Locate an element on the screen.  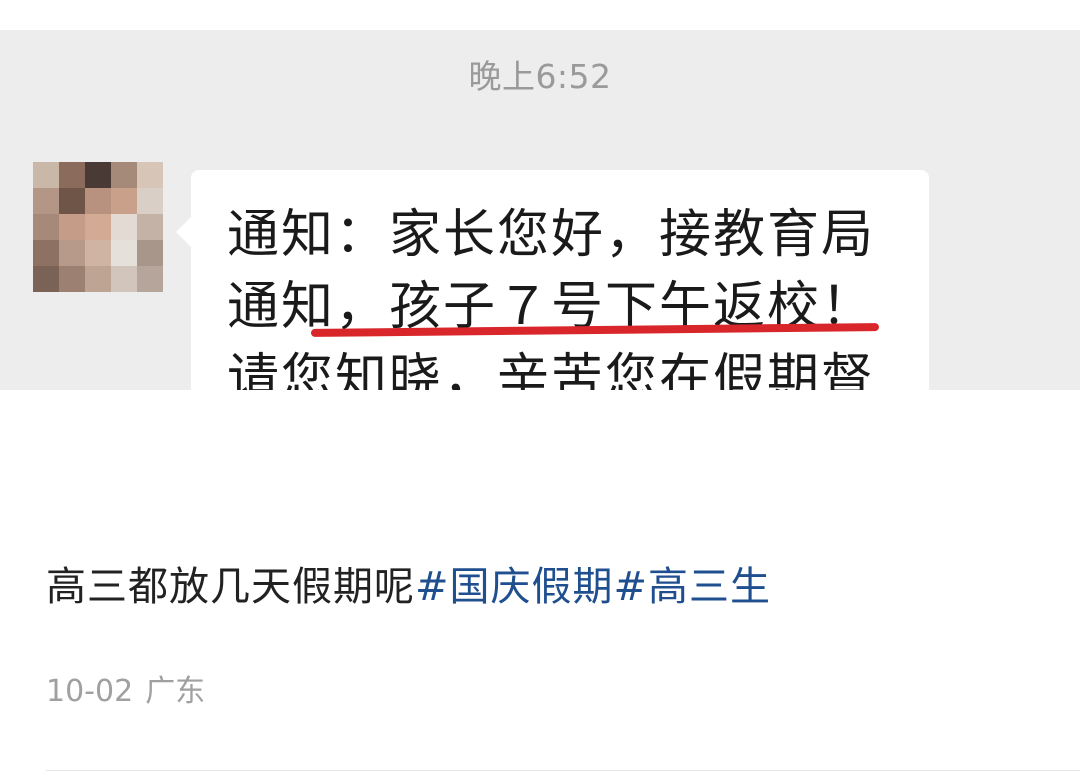
chat-timestamp: 晚上6:52 is located at coordinates (540, 76).